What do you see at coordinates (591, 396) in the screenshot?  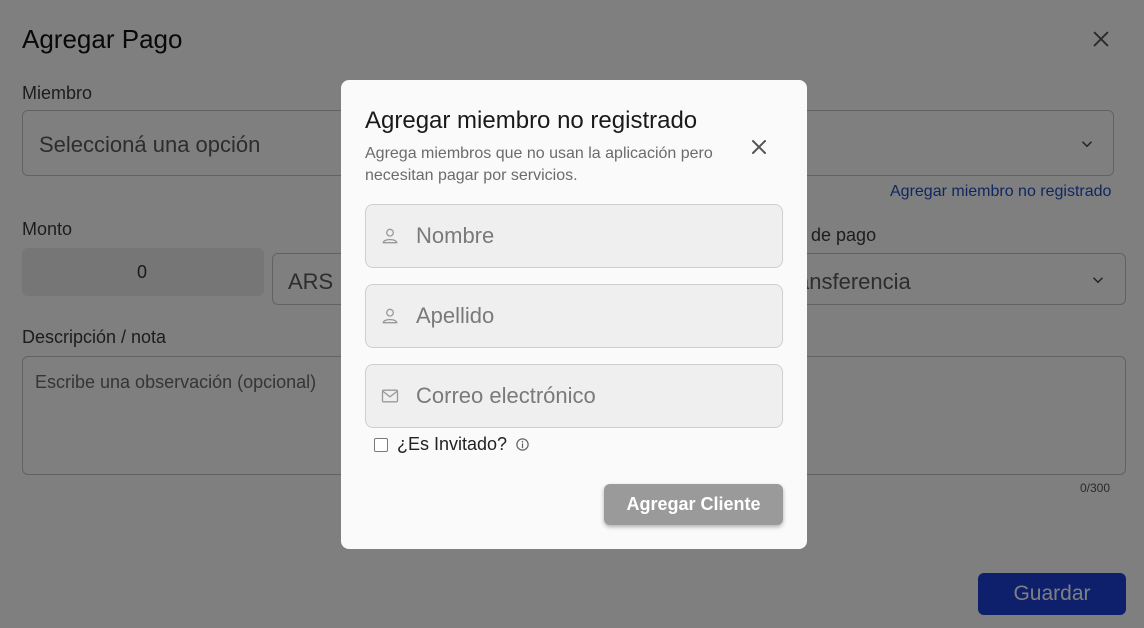 I see `email-input` at bounding box center [591, 396].